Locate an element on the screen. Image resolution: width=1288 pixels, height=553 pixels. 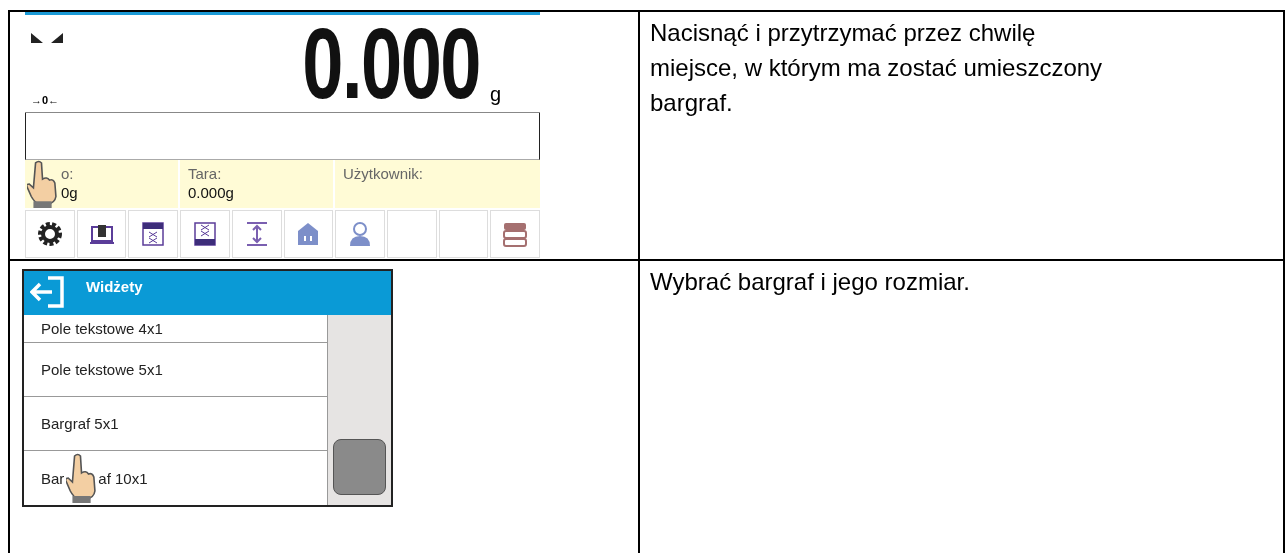
weight-reading: 0.000 is located at coordinates (390, 63).